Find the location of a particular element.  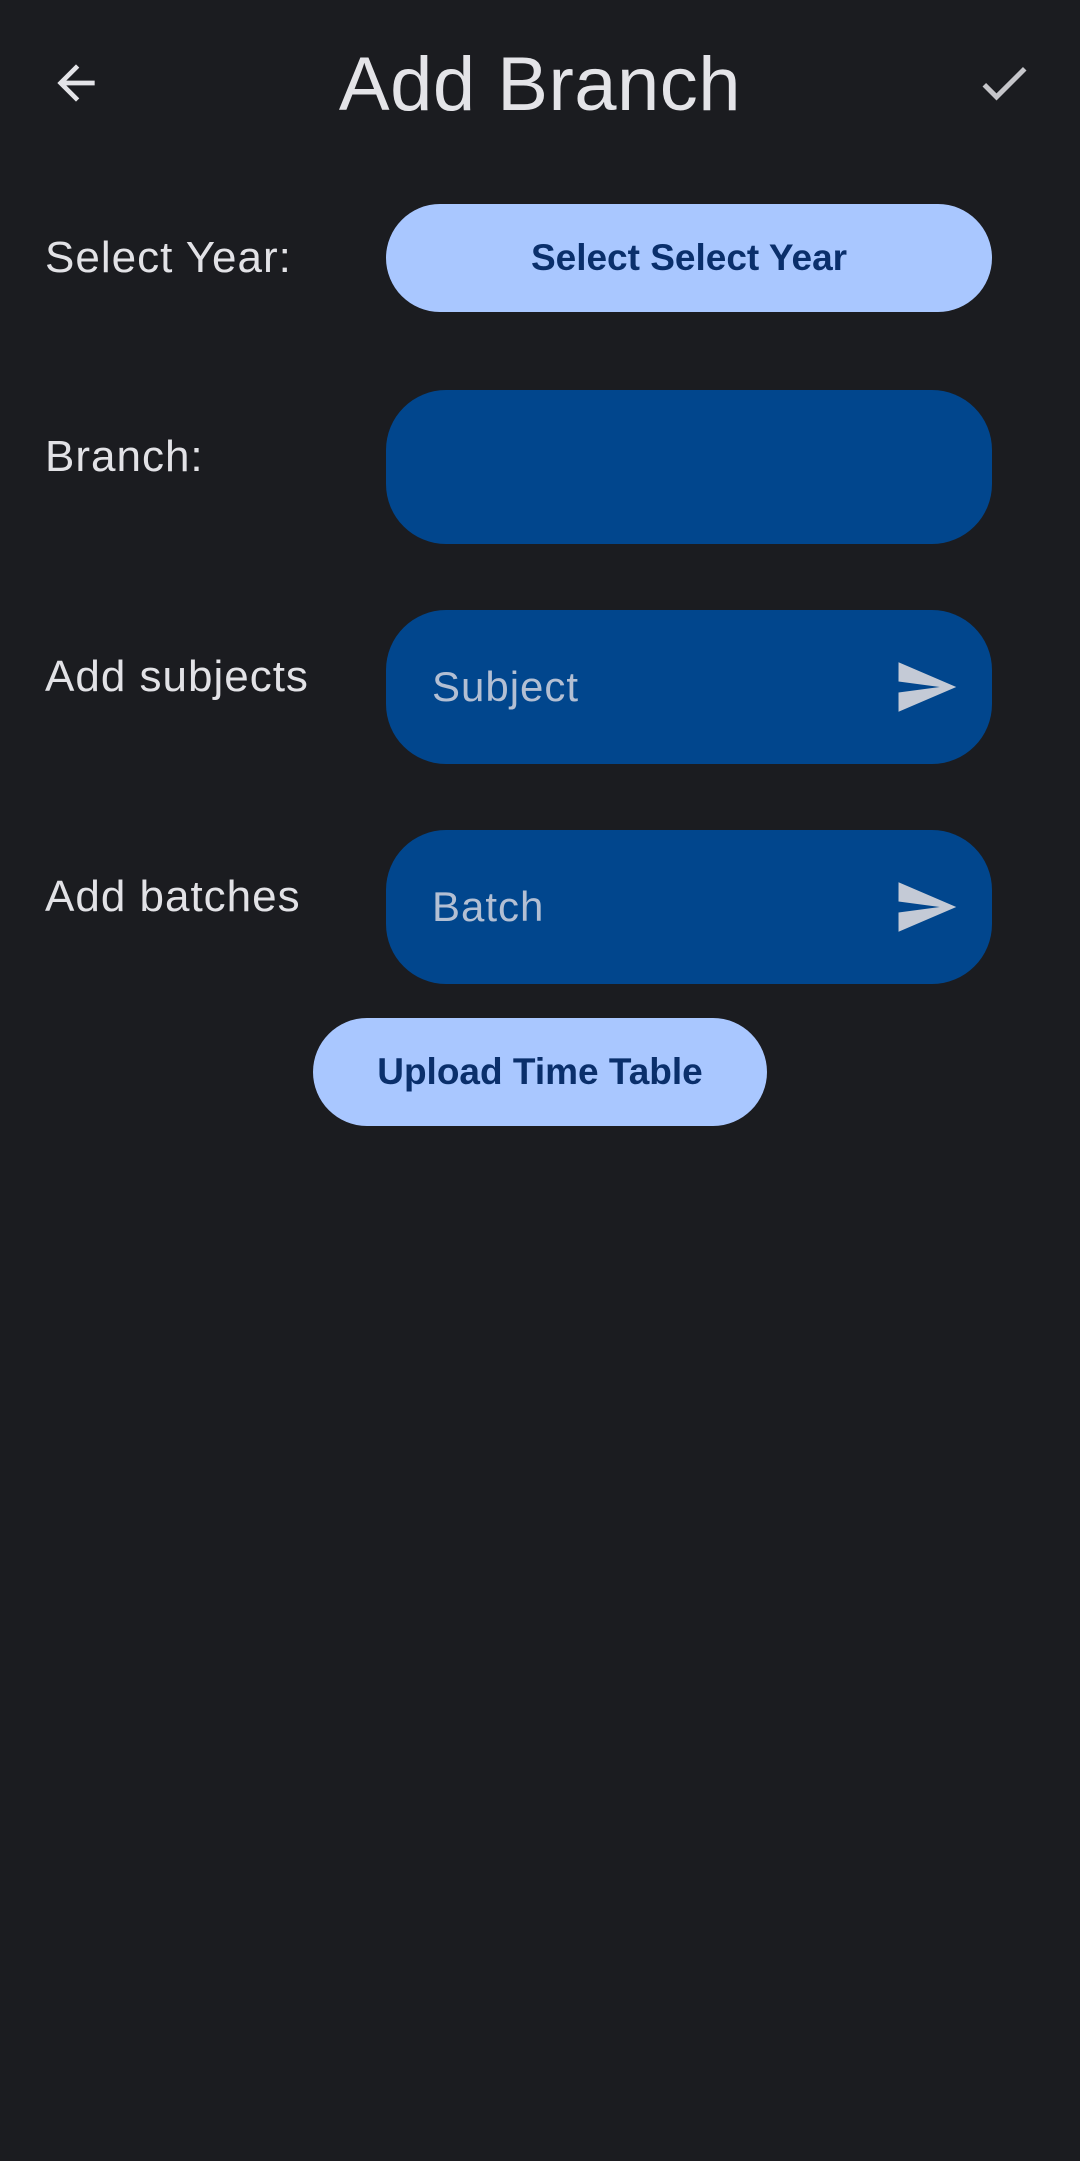

check-icon is located at coordinates (1004, 83).